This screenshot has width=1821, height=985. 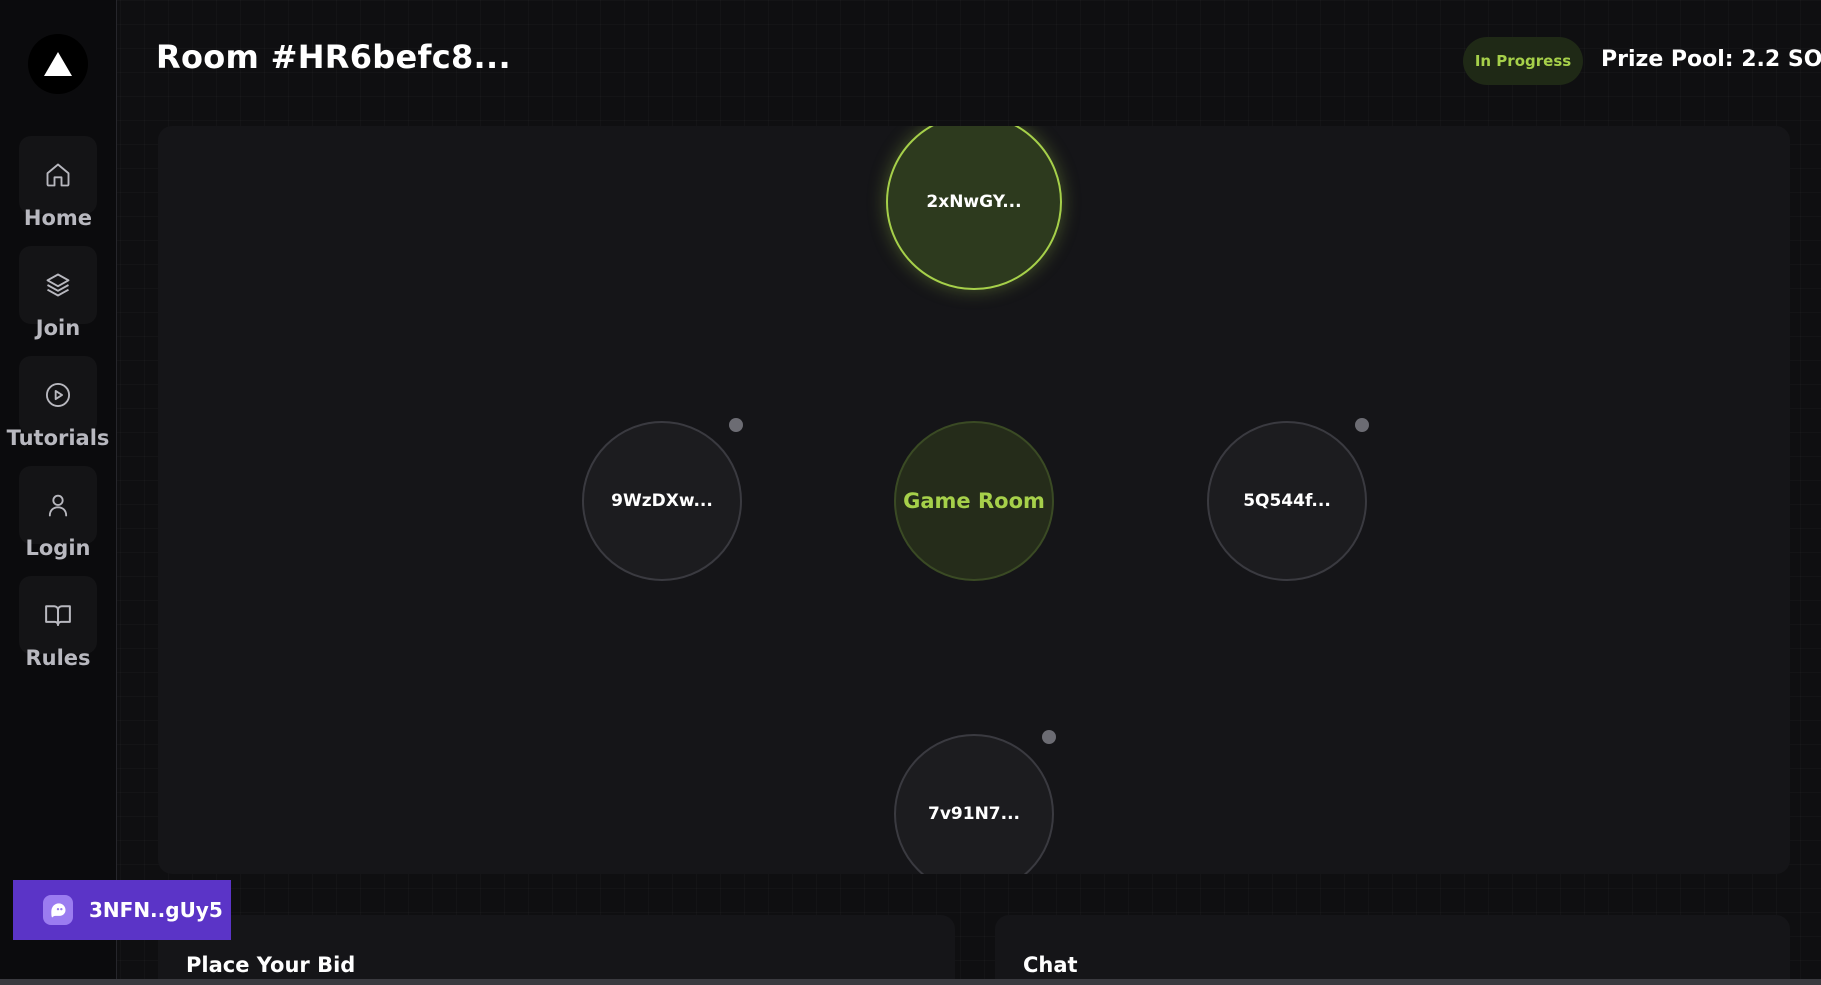 What do you see at coordinates (58, 285) in the screenshot?
I see `layers-icon` at bounding box center [58, 285].